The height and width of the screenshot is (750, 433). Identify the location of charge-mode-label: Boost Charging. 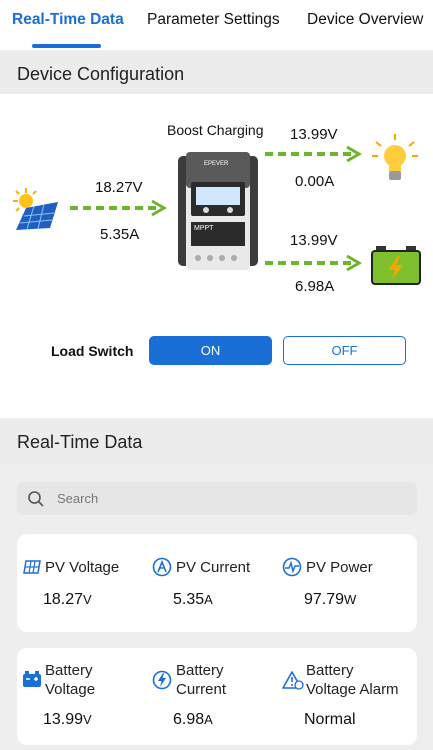
(215, 130).